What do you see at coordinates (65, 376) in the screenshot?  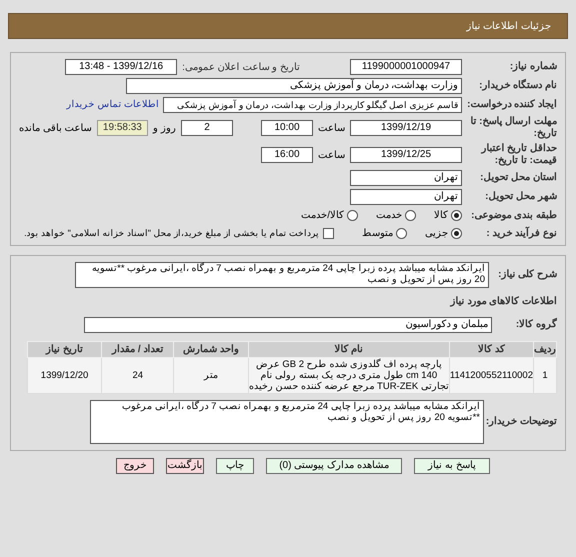 I see `table-cell: 1399/12/20` at bounding box center [65, 376].